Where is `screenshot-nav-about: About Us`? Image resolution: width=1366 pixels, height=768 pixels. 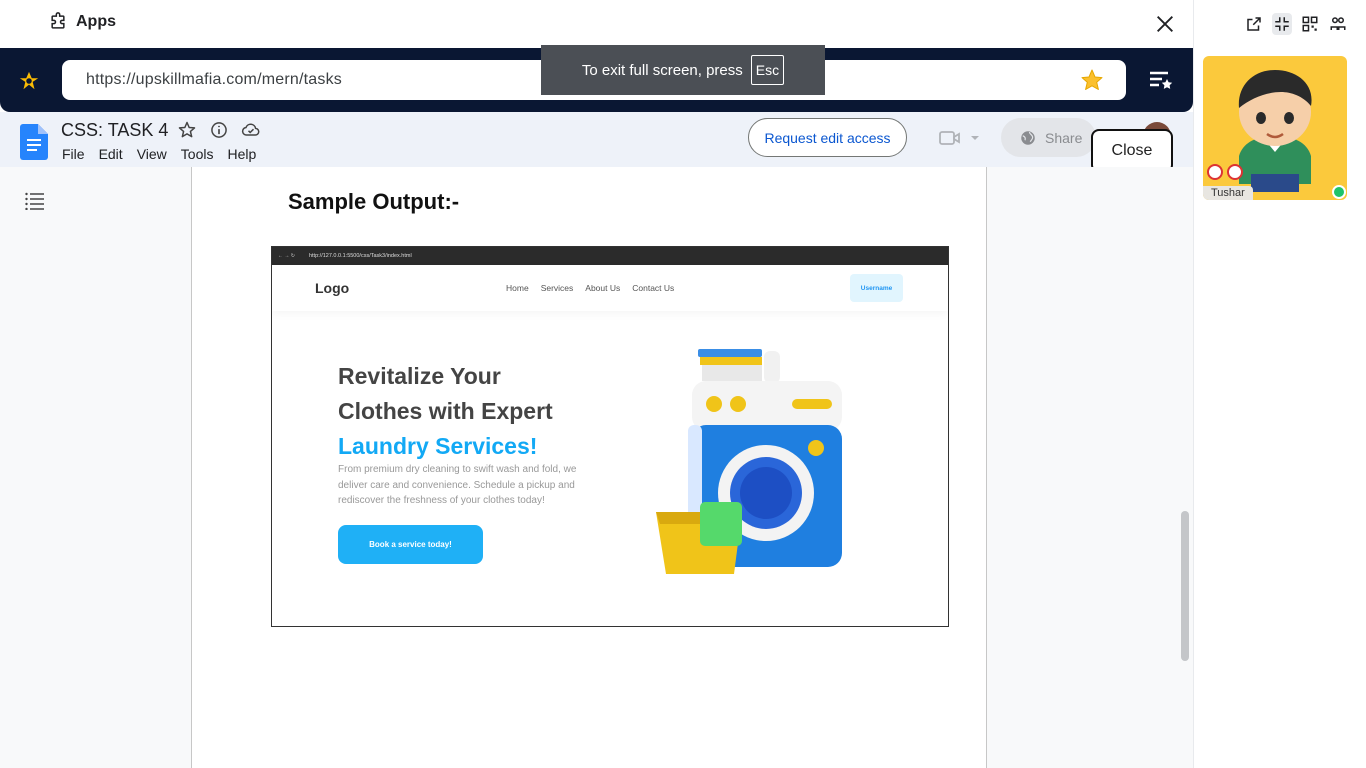 screenshot-nav-about: About Us is located at coordinates (603, 288).